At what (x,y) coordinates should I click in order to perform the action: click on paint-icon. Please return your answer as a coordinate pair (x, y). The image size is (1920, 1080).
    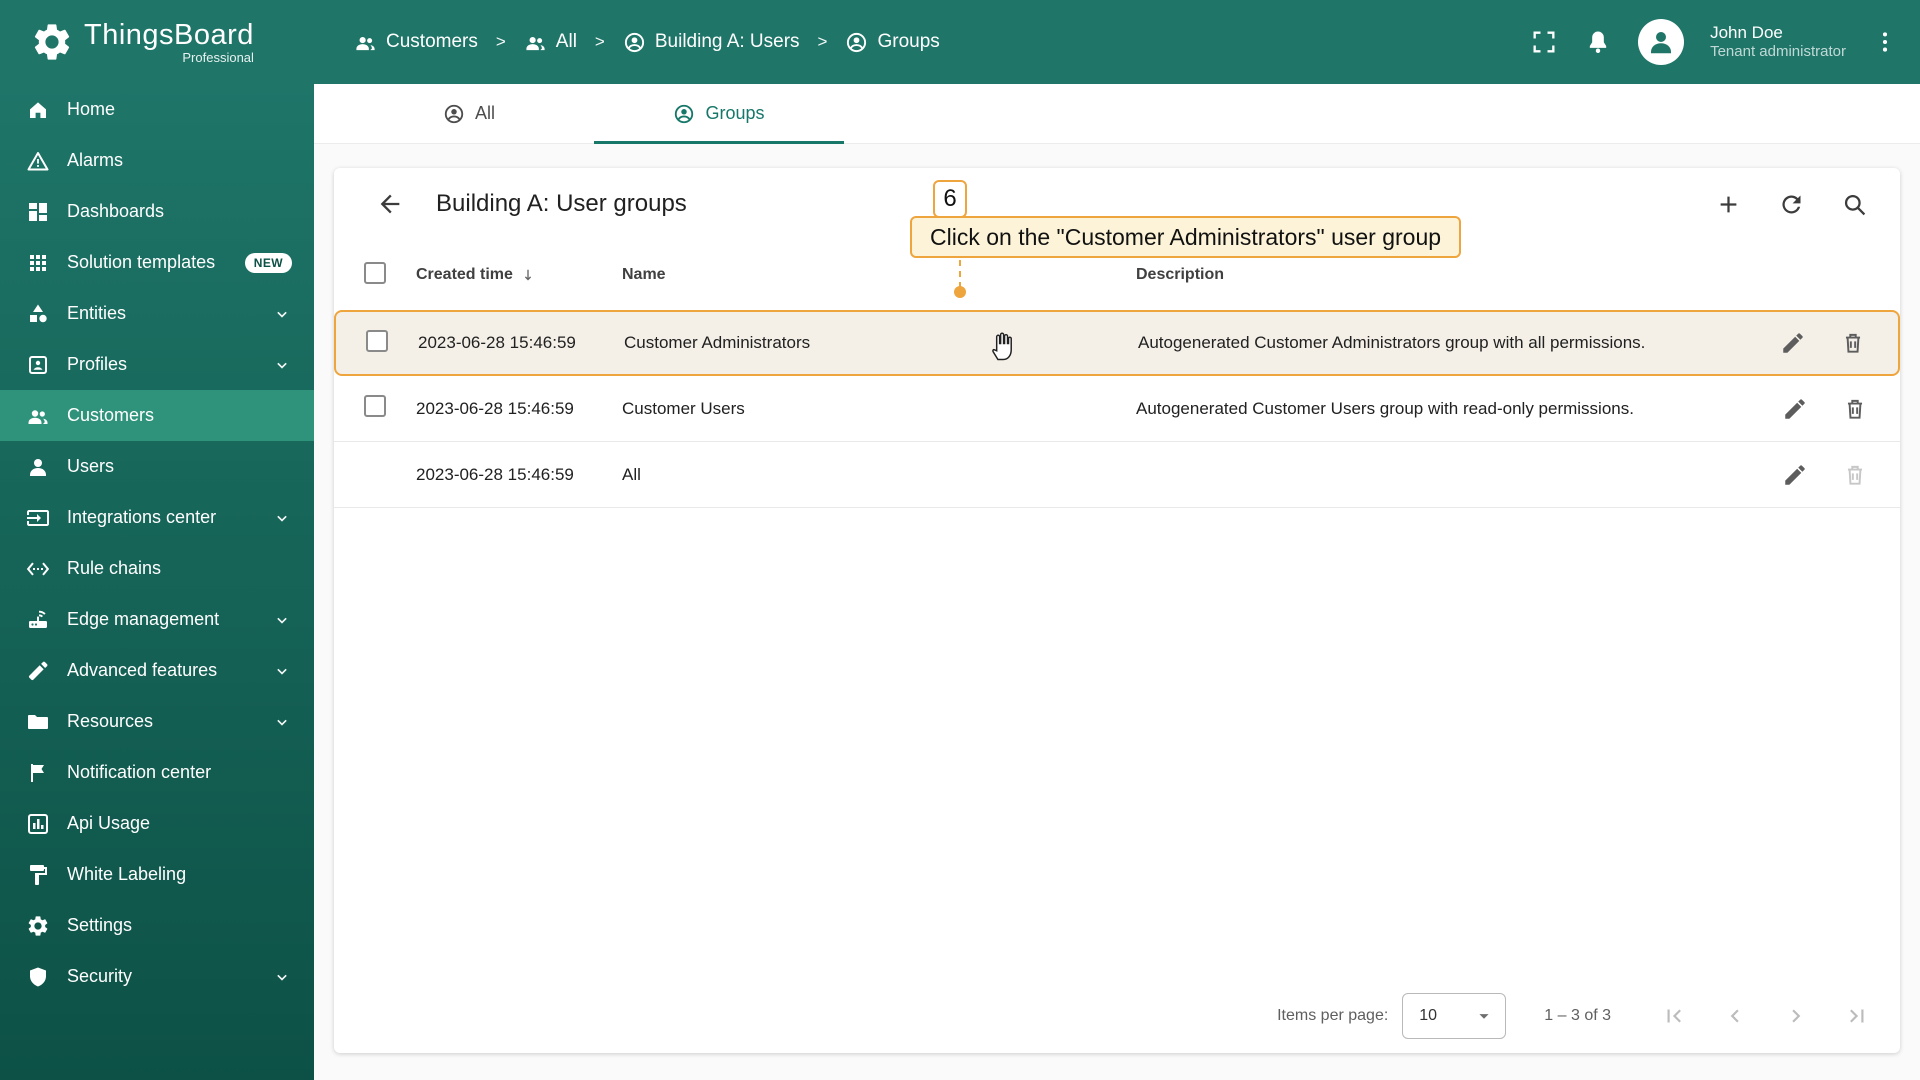
    Looking at the image, I should click on (38, 875).